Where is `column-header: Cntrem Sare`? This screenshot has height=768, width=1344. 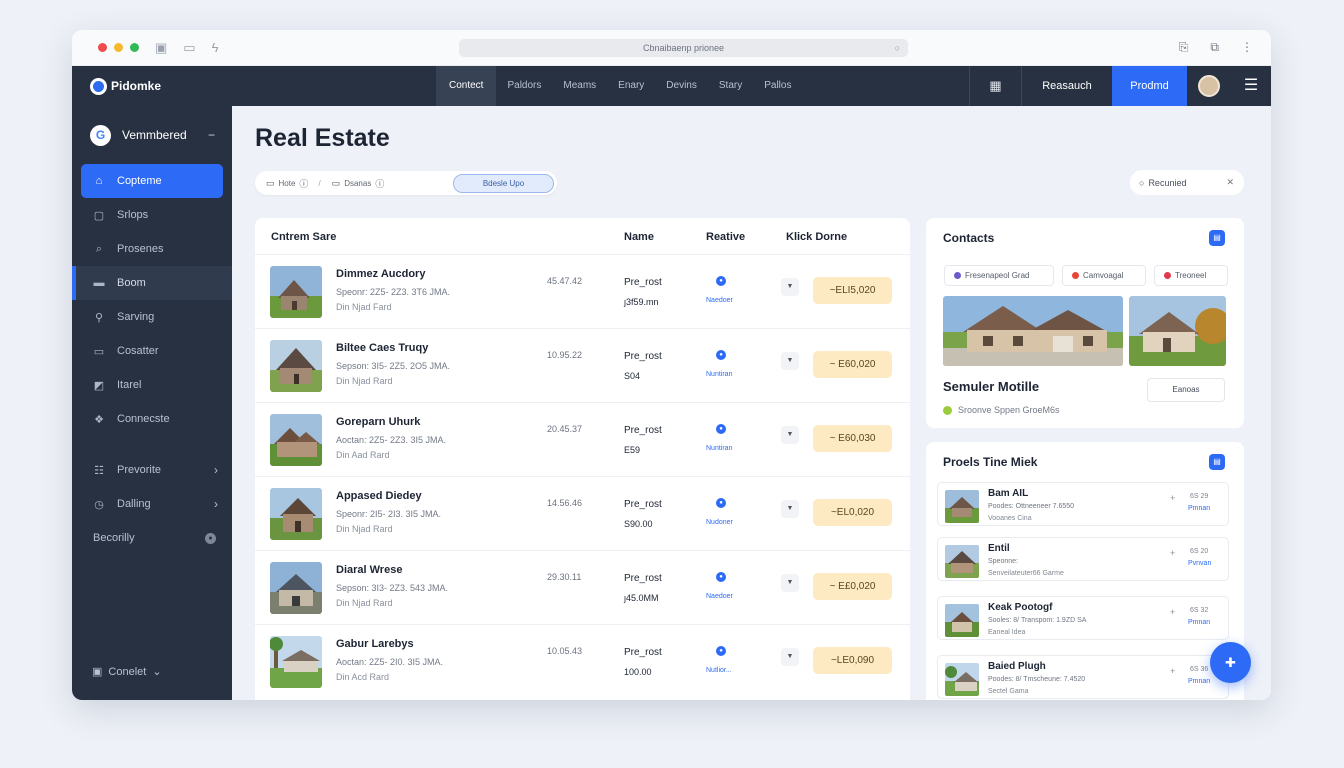
column-header: Cntrem Sare is located at coordinates (303, 236).